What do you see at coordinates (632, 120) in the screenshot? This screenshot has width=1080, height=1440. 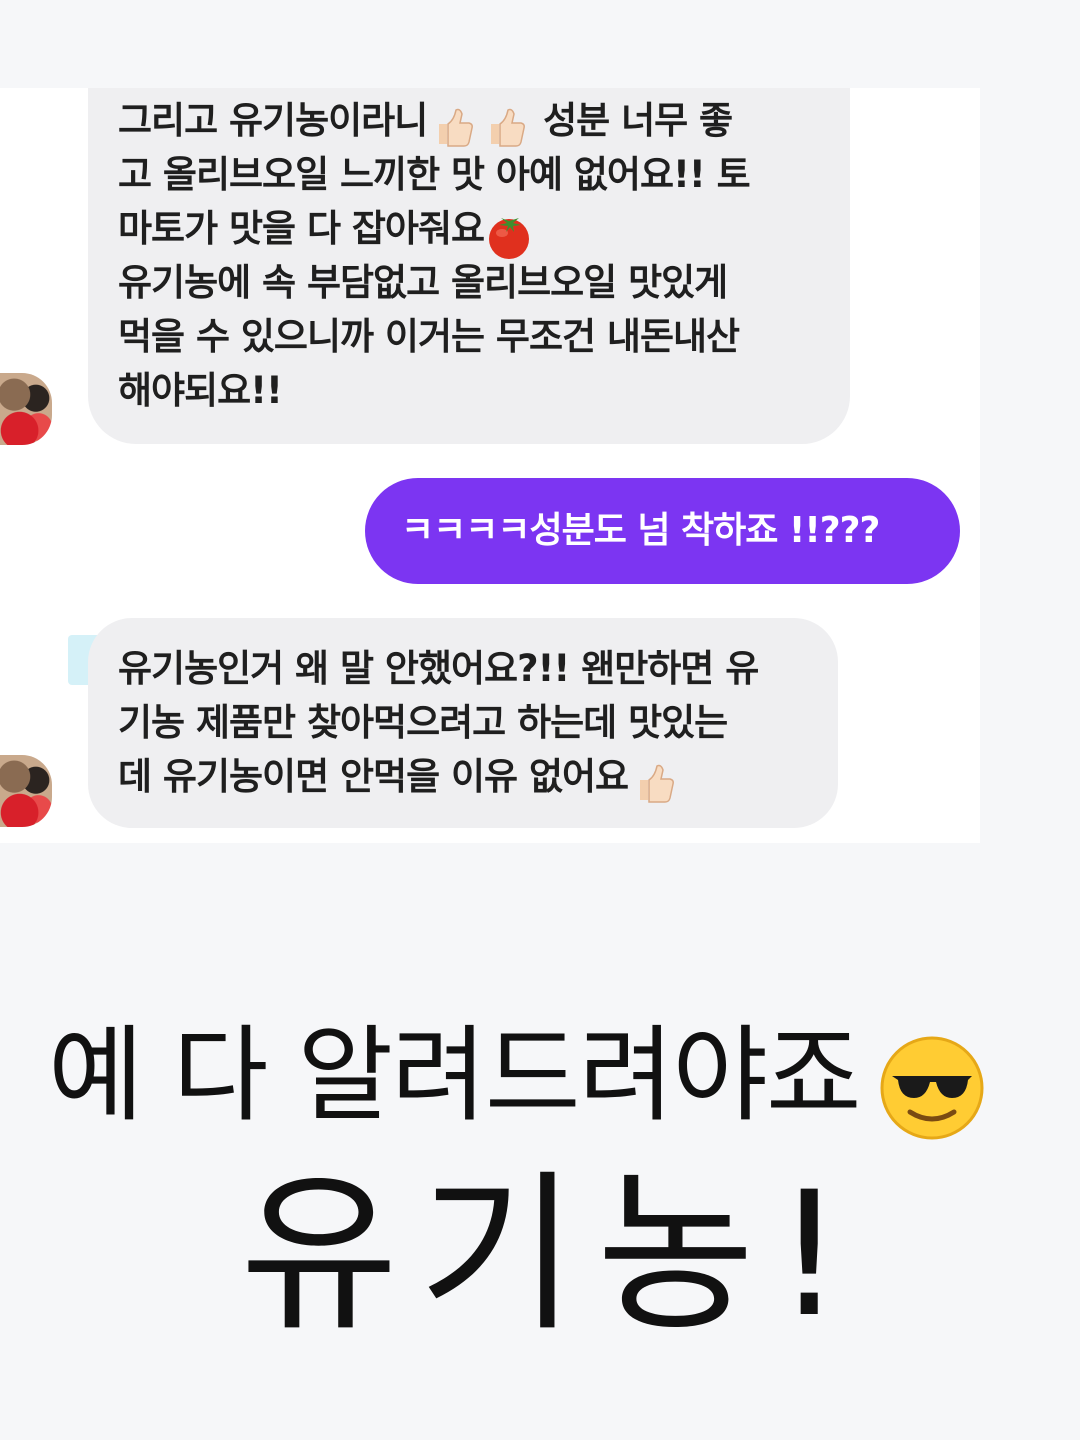 I see `message-text: 성분 너무 좋` at bounding box center [632, 120].